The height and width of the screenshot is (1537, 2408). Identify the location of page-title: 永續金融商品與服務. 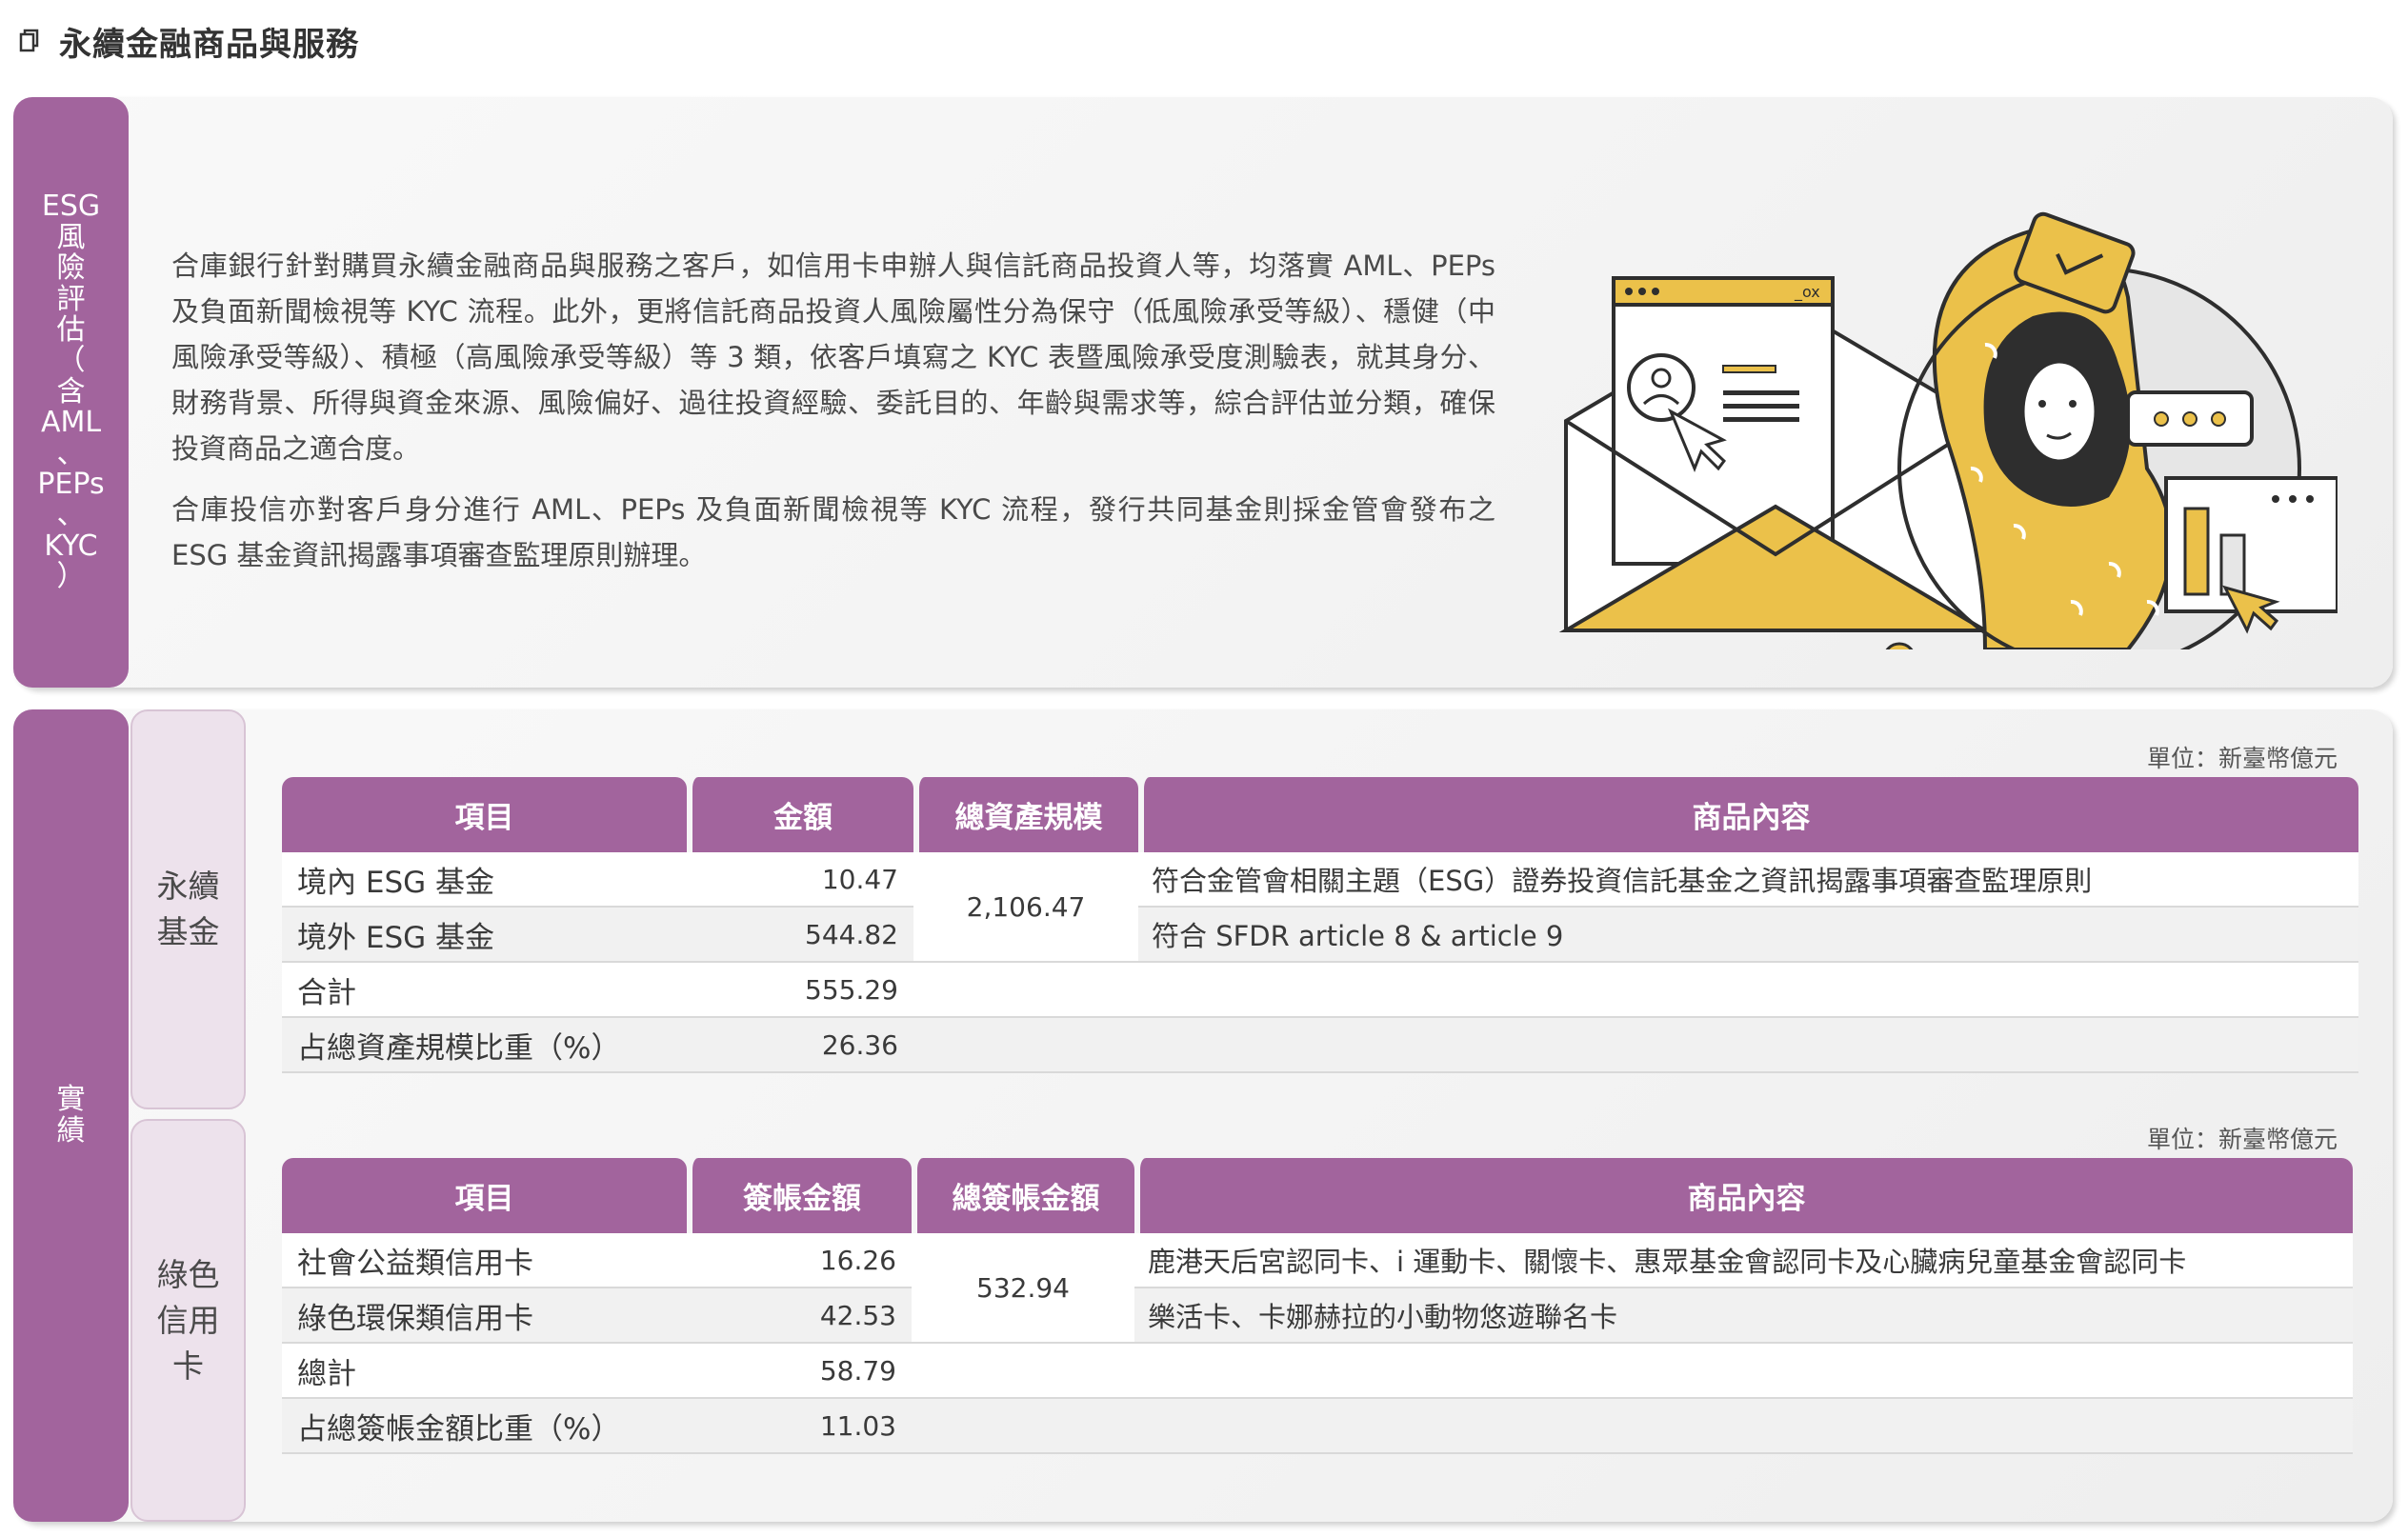
(209, 44).